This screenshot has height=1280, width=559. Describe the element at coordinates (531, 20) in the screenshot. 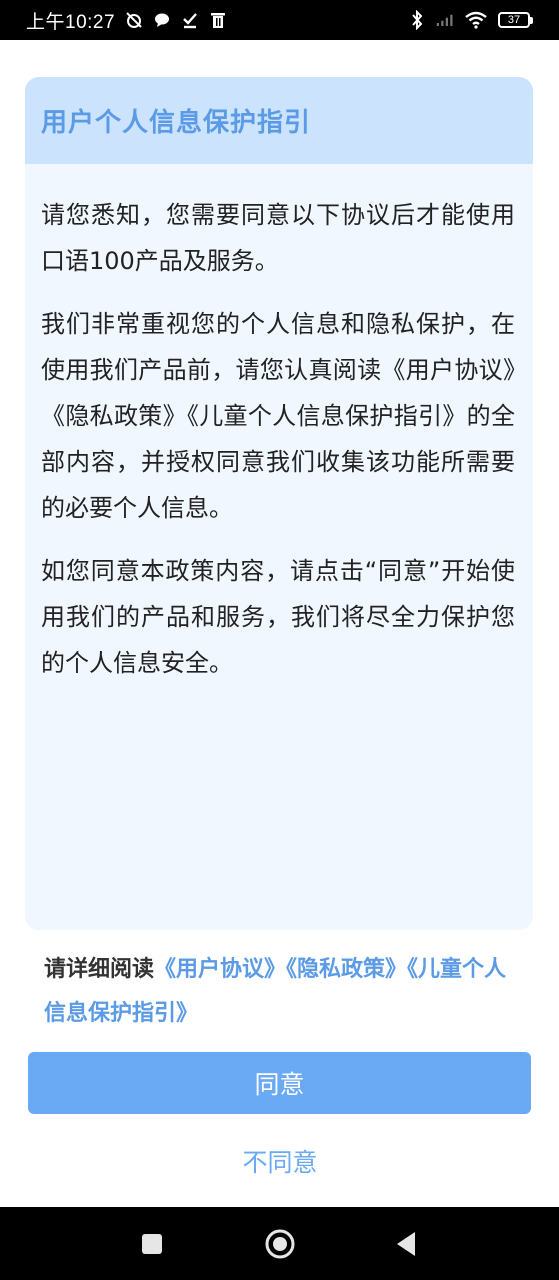

I see `battery-cap` at that location.